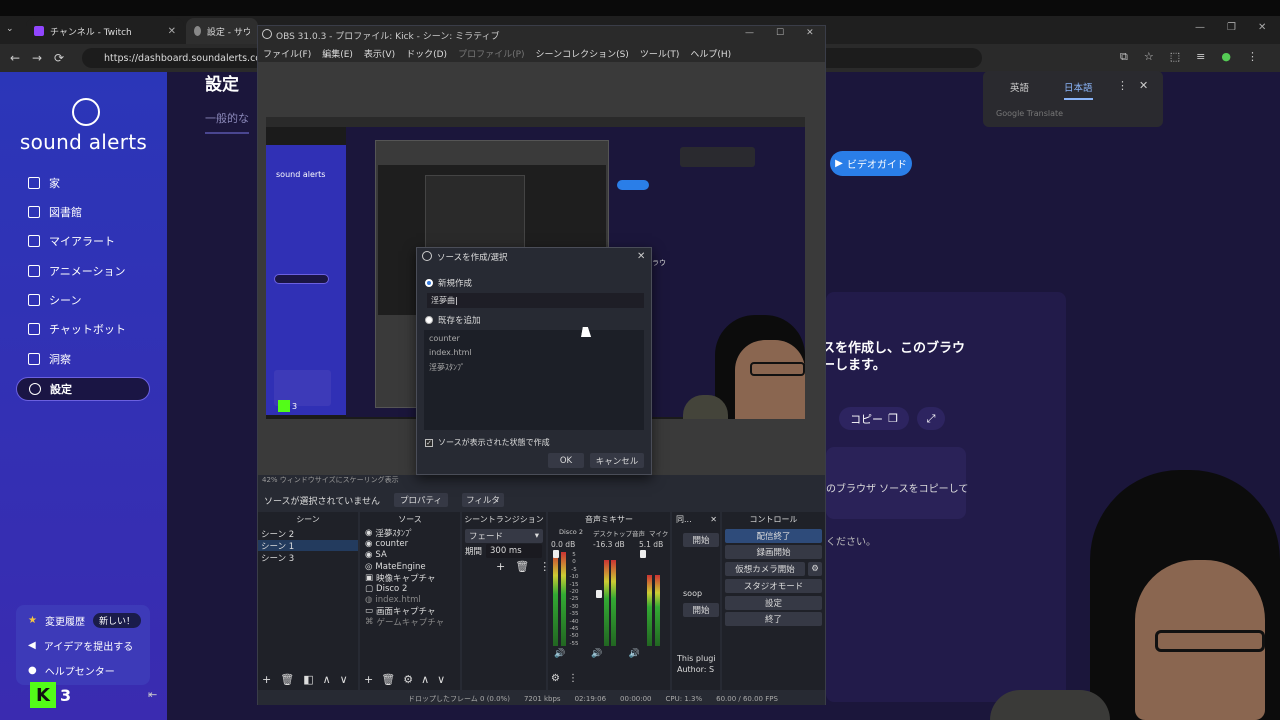 This screenshot has width=1280, height=720. Describe the element at coordinates (83, 300) in the screenshot. I see `sidebar-item-scenes: シーン` at that location.